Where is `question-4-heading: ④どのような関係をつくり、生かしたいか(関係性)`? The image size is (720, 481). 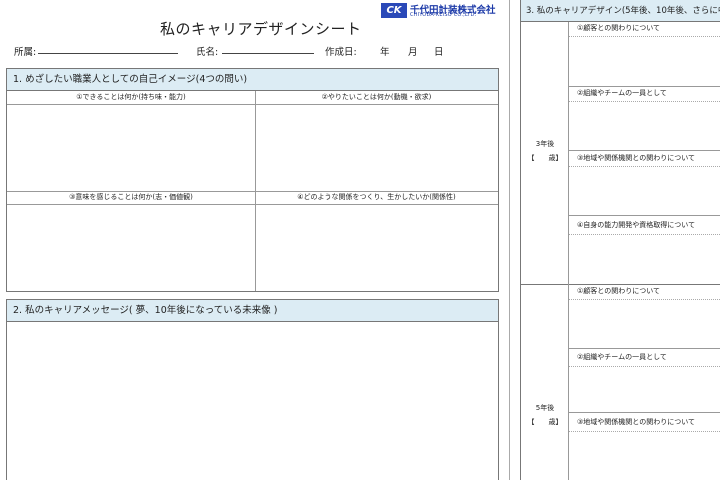
question-4-heading: ④どのような関係をつくり、生かしたいか(関係性) is located at coordinates (376, 198).